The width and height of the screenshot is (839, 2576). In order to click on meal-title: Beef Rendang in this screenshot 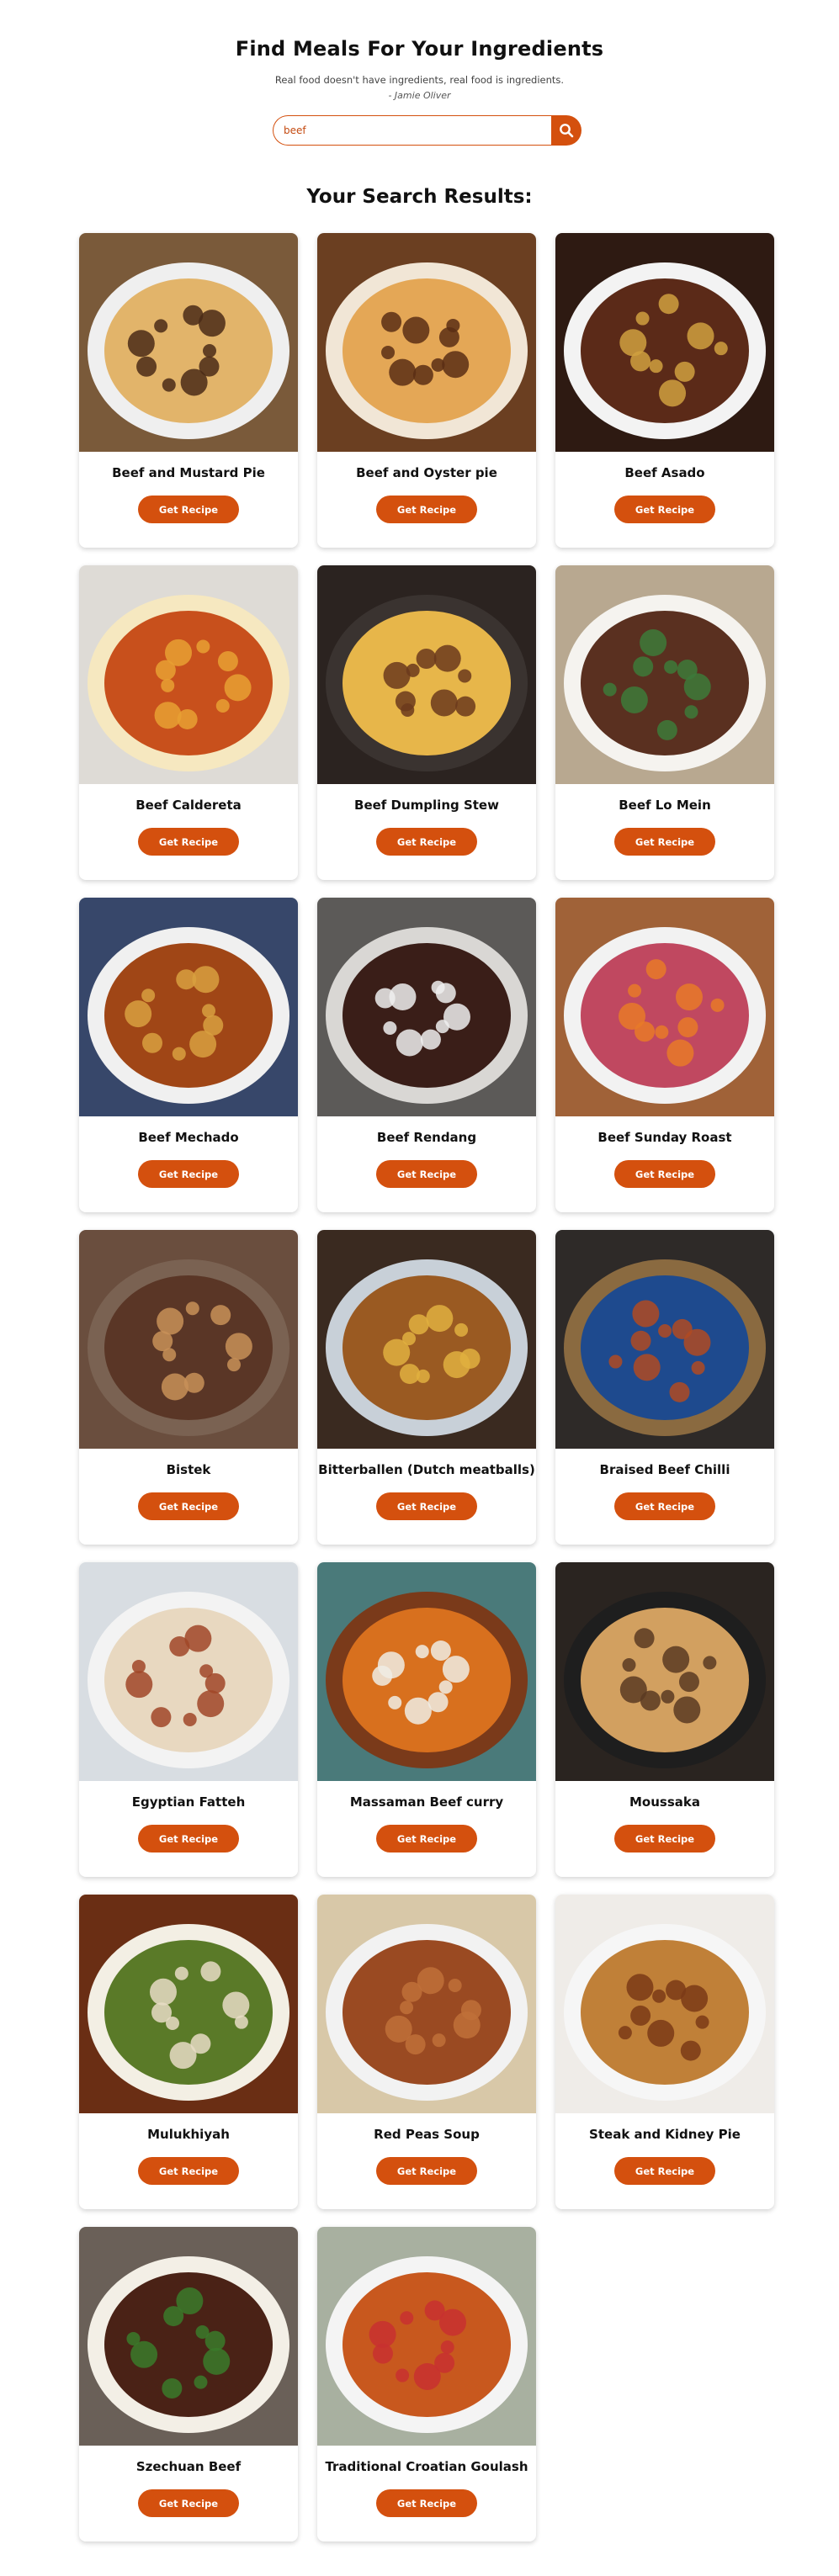, I will do `click(427, 1137)`.